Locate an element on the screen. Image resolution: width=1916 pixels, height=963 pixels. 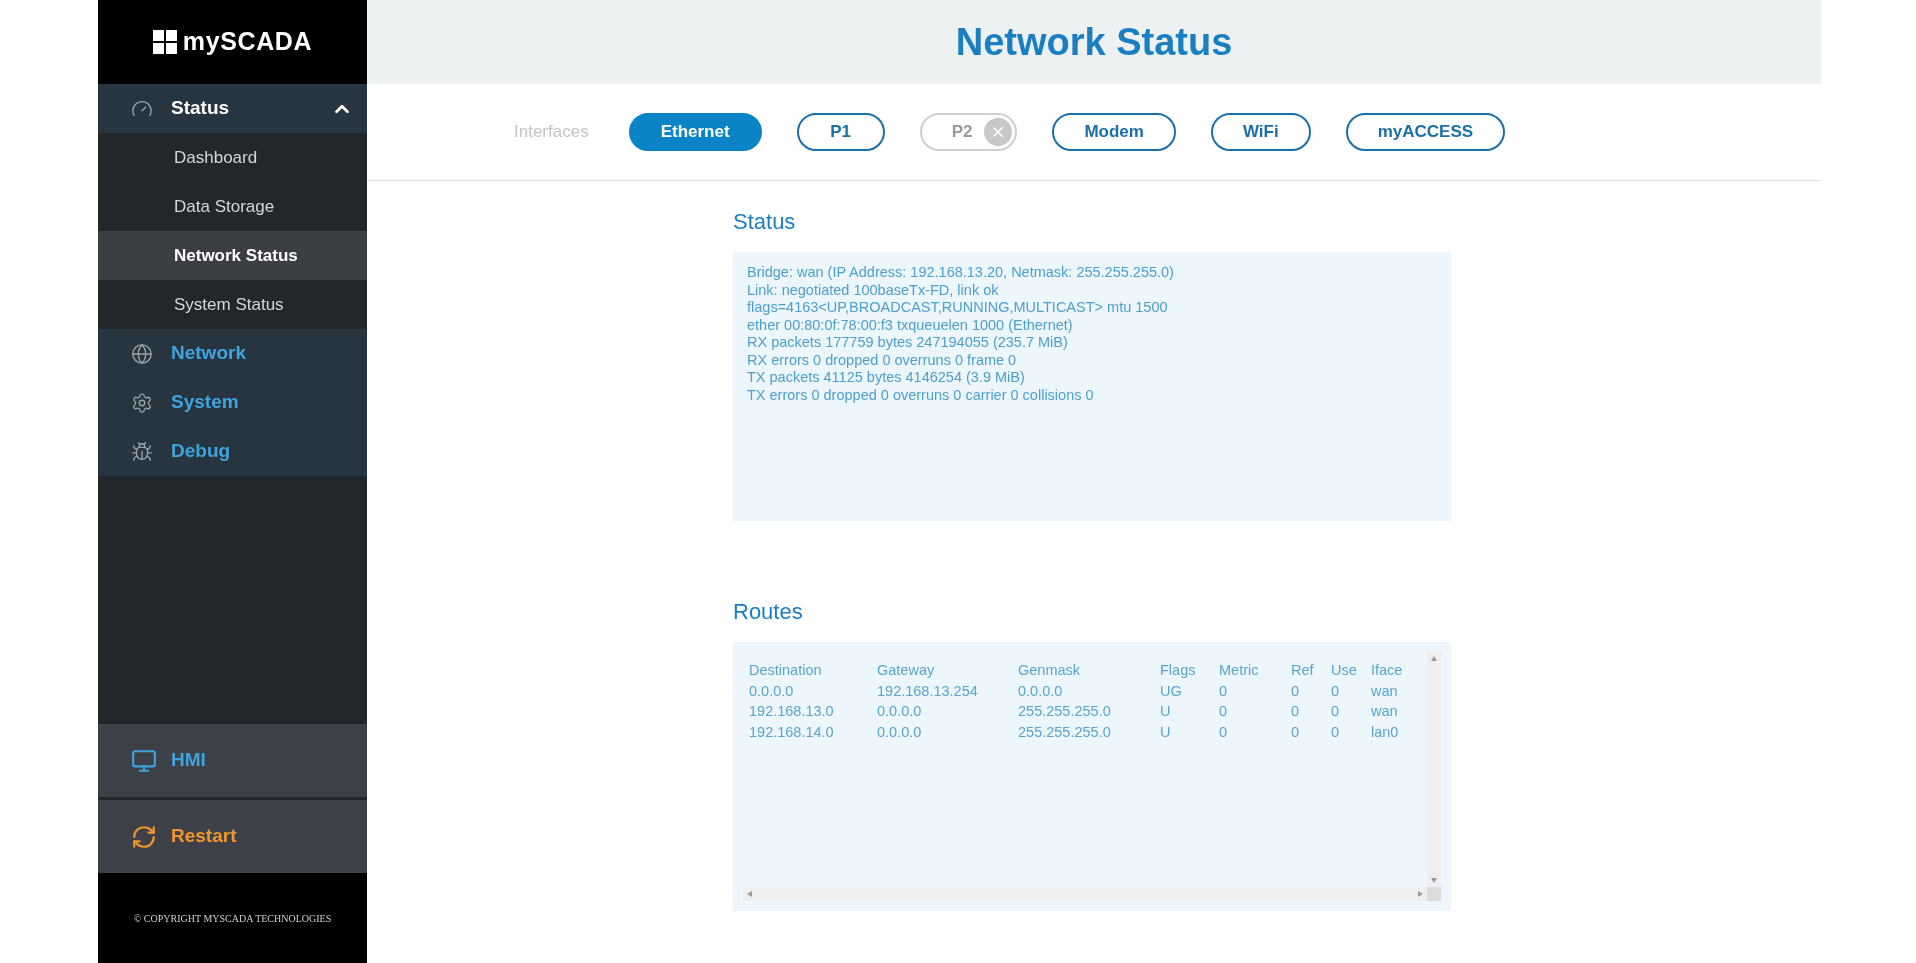
interface-tab: P1 is located at coordinates (840, 132).